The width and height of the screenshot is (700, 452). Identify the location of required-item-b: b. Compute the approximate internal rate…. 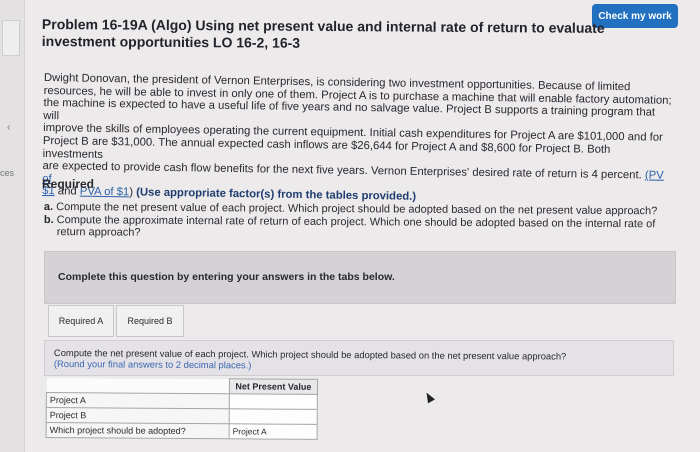
(359, 227).